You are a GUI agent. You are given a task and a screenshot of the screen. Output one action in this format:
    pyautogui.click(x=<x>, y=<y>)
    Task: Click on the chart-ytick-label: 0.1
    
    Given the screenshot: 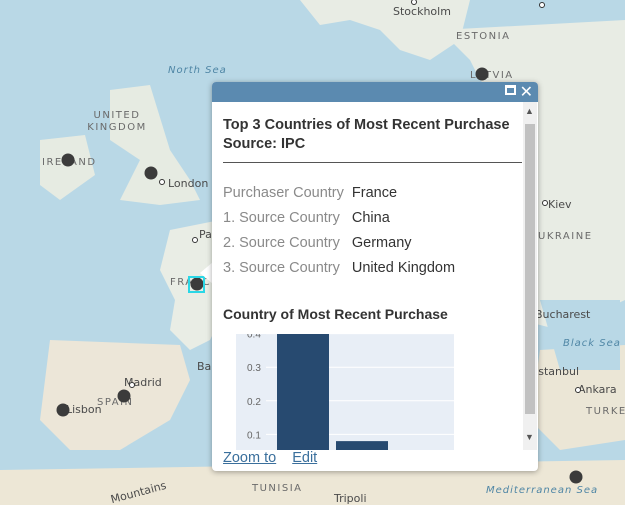 What is the action you would take?
    pyautogui.click(x=254, y=435)
    